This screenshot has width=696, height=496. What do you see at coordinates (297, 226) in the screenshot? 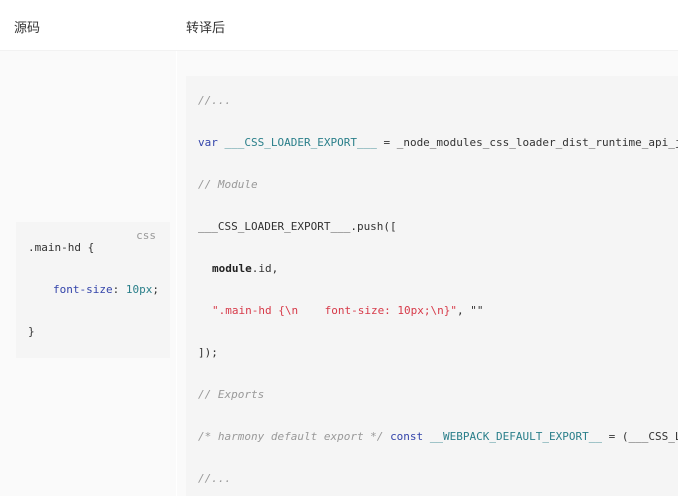
I see `code-line: ___CSS_LOADER_EXPORT___.push([` at bounding box center [297, 226].